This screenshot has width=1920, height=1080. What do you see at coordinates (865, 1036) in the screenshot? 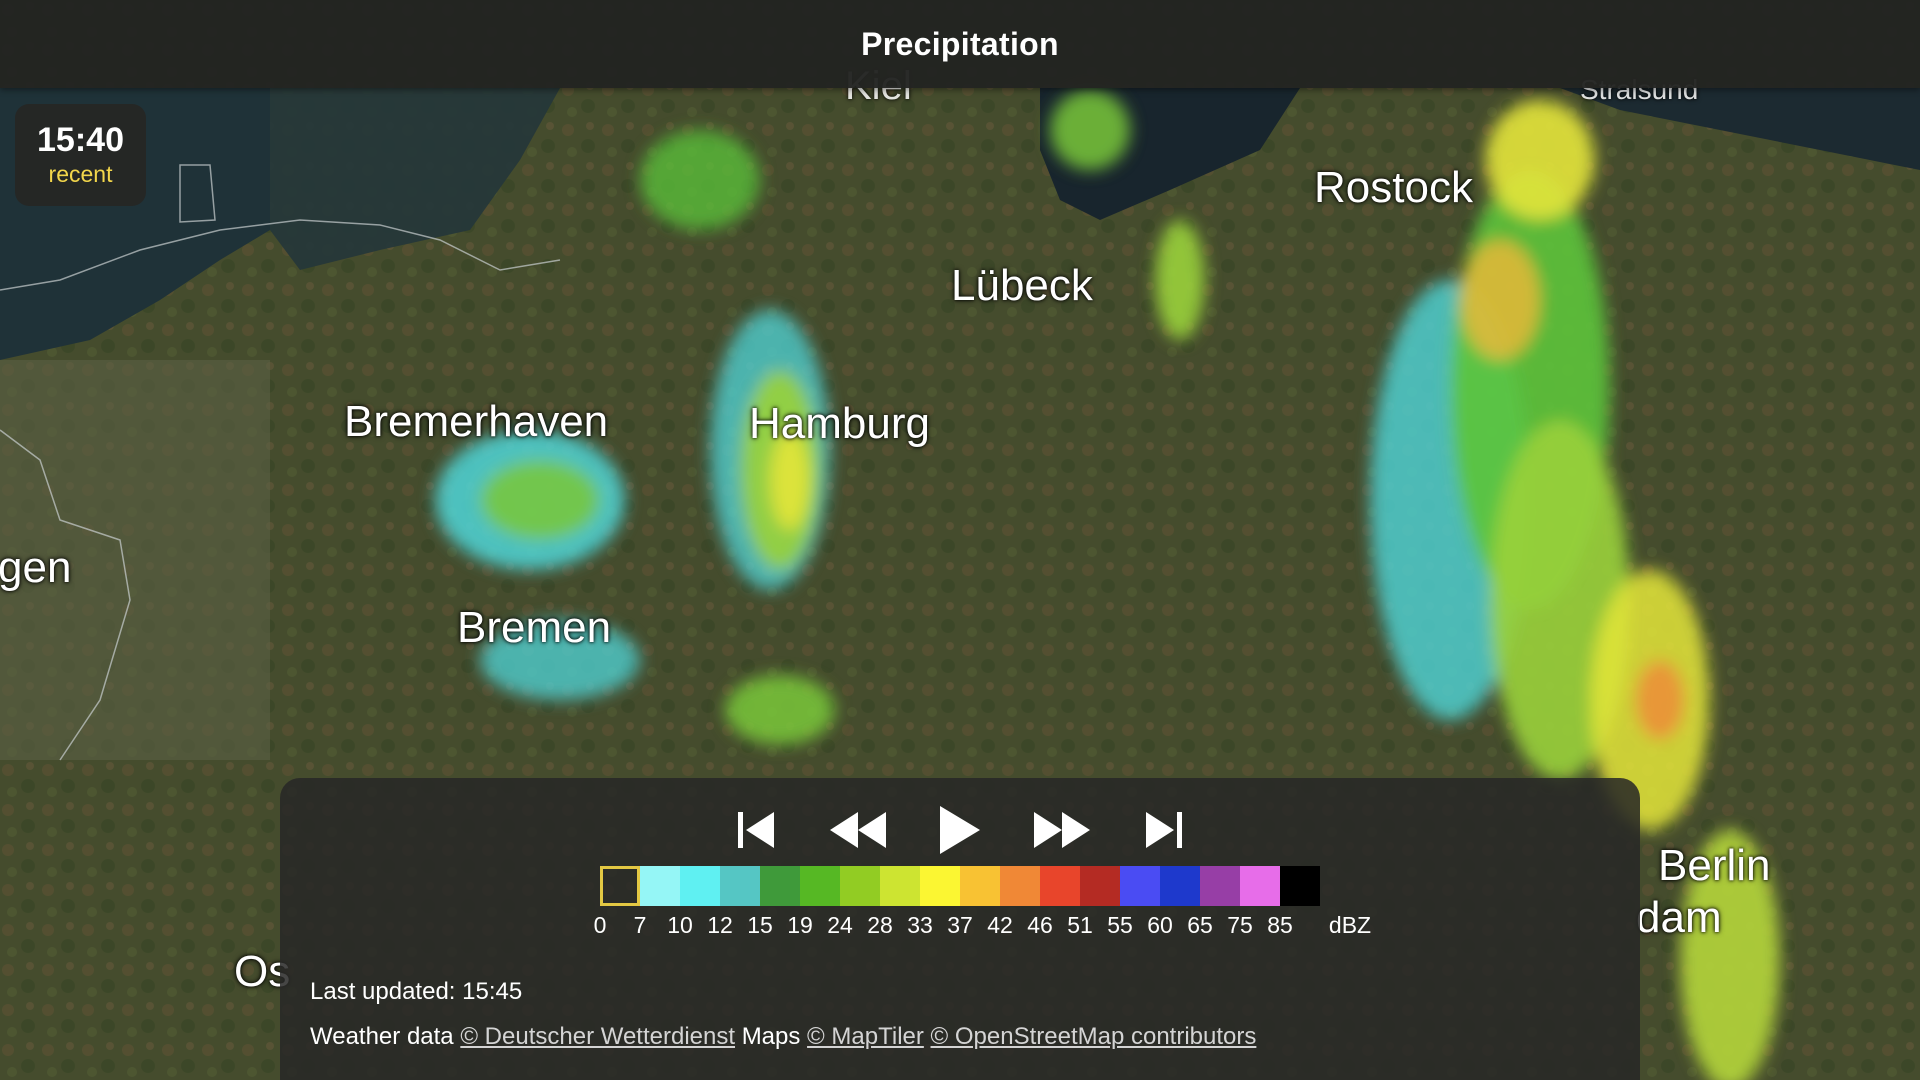
I see `maptiler-link: © MapTiler` at bounding box center [865, 1036].